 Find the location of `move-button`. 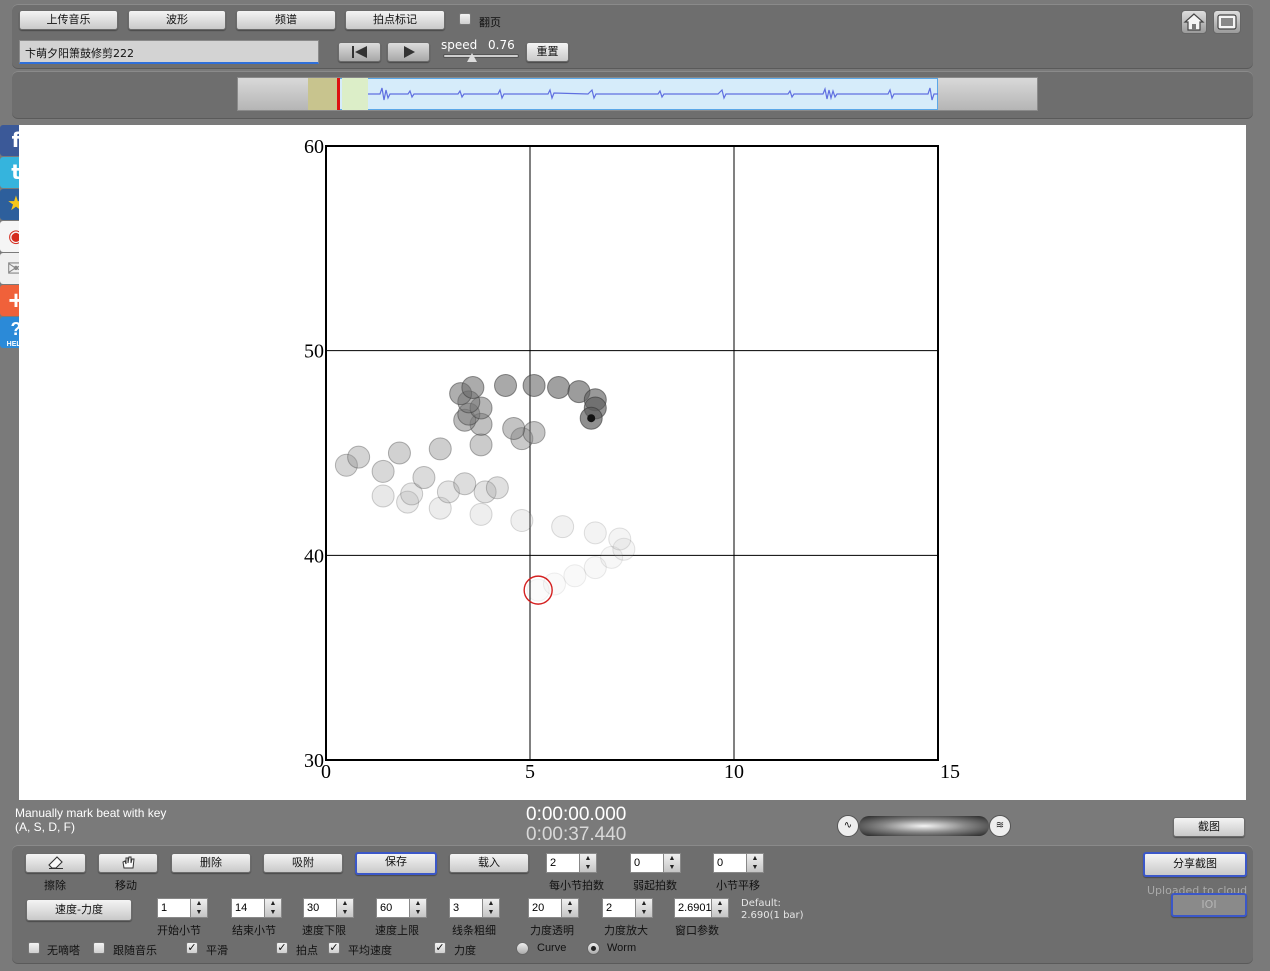

move-button is located at coordinates (128, 863).